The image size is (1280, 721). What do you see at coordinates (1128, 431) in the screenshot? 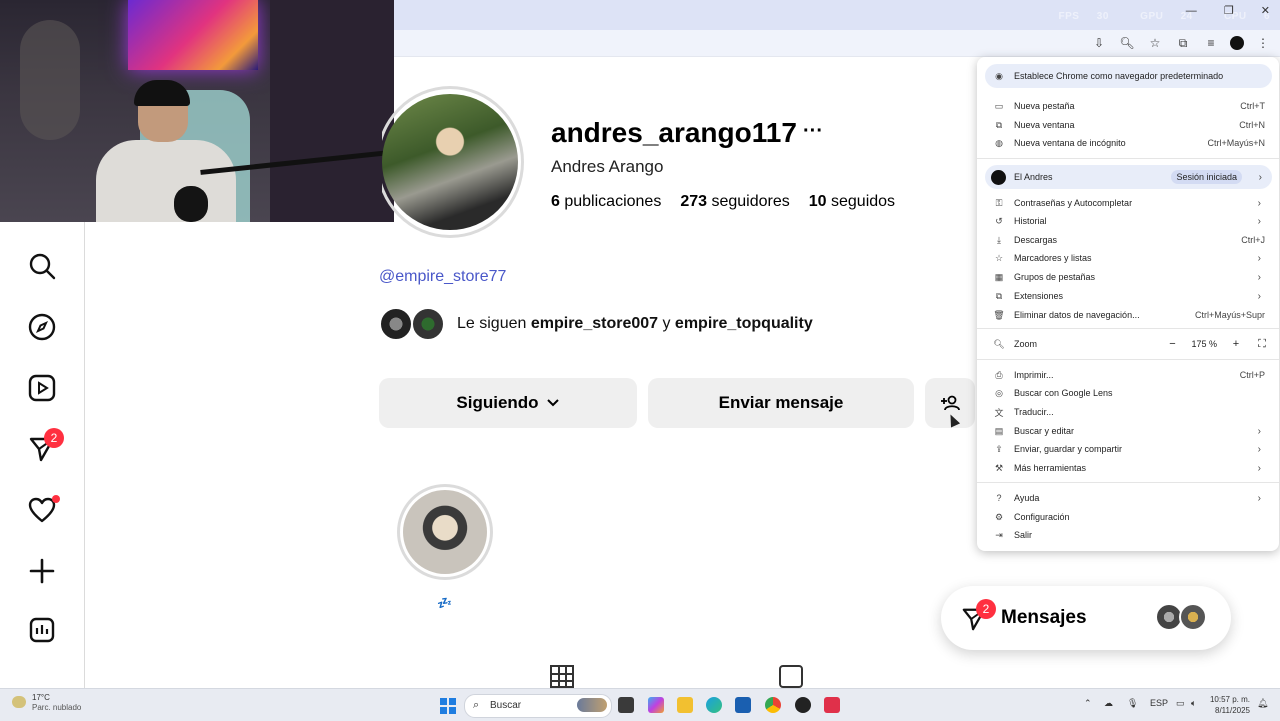
I see `menu-find-edit: ▤ Buscar y editar ›` at bounding box center [1128, 431].